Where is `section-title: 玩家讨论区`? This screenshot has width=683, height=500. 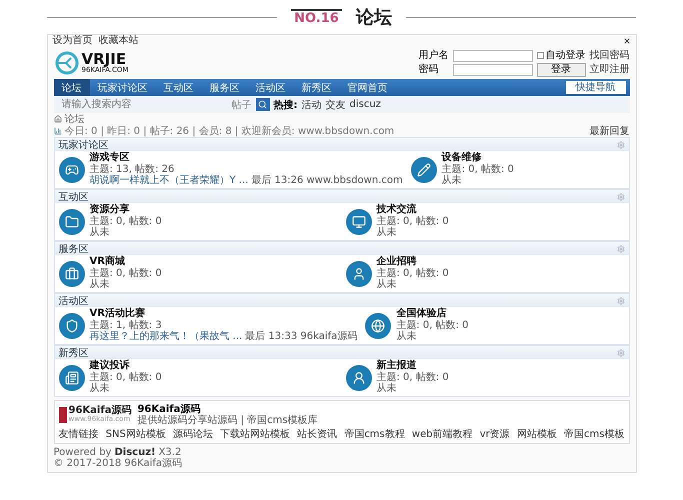 section-title: 玩家讨论区 is located at coordinates (83, 145).